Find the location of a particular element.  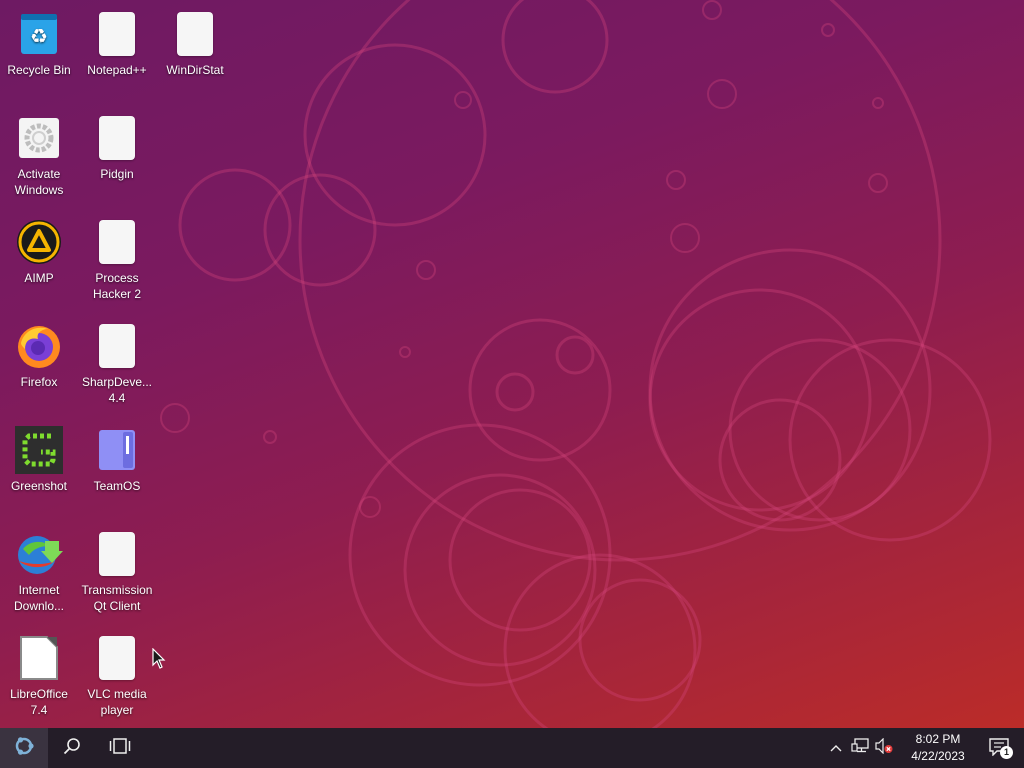

desktop-icon-greenshot: Greenshot is located at coordinates (39, 469).